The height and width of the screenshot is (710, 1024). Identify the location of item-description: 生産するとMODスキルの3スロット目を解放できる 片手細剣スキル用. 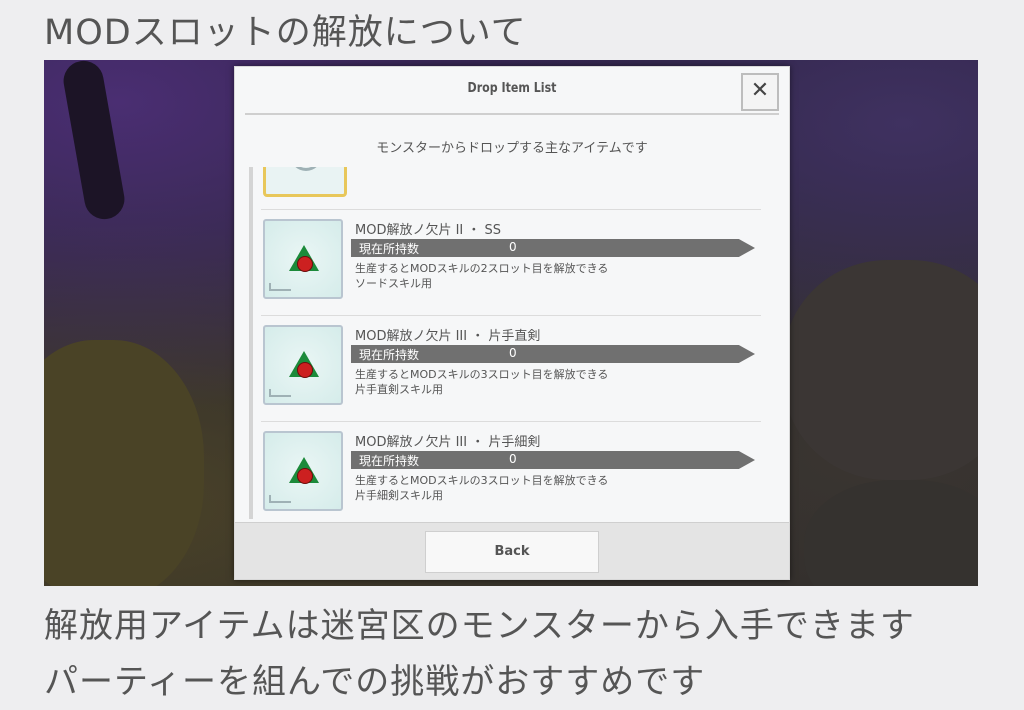
(481, 488).